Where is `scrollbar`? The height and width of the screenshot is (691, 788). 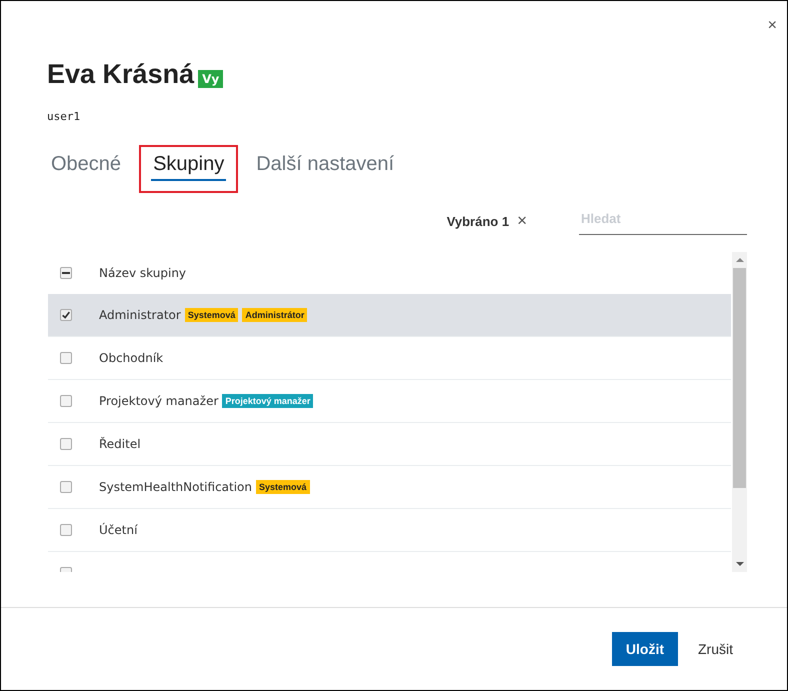
scrollbar is located at coordinates (739, 412).